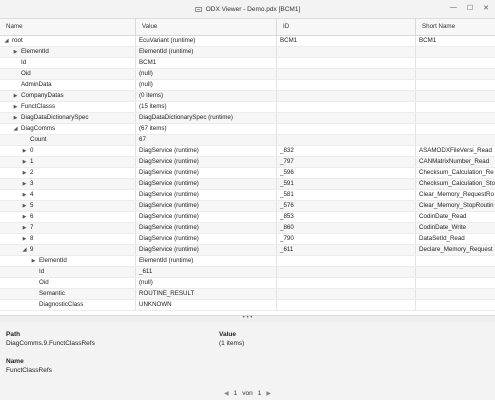  What do you see at coordinates (453, 8) in the screenshot?
I see `minimize-button: —` at bounding box center [453, 8].